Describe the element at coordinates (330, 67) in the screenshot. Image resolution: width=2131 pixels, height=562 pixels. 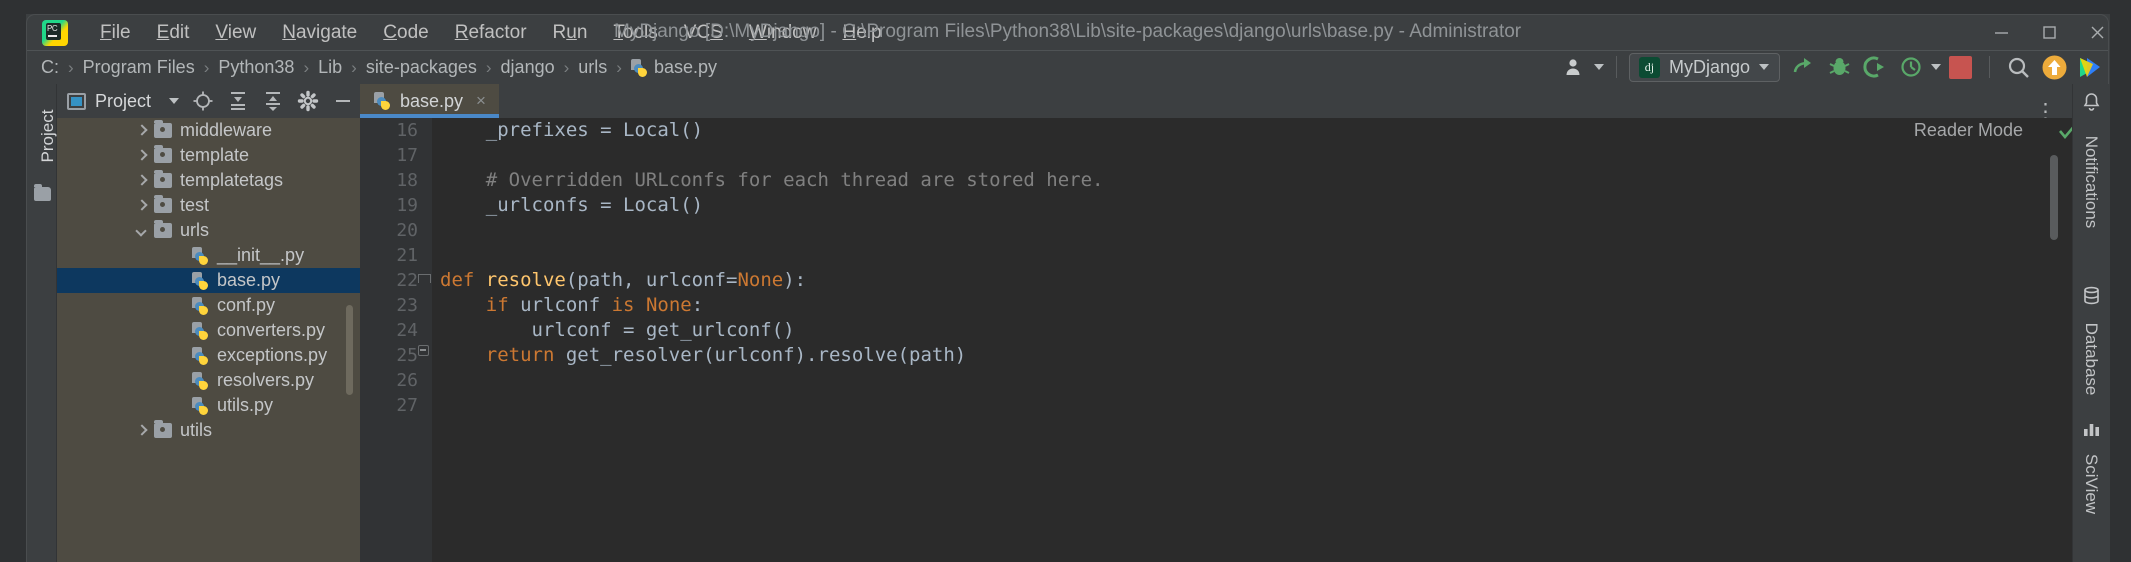
I see `breadcrumb-item-lib: Lib` at that location.